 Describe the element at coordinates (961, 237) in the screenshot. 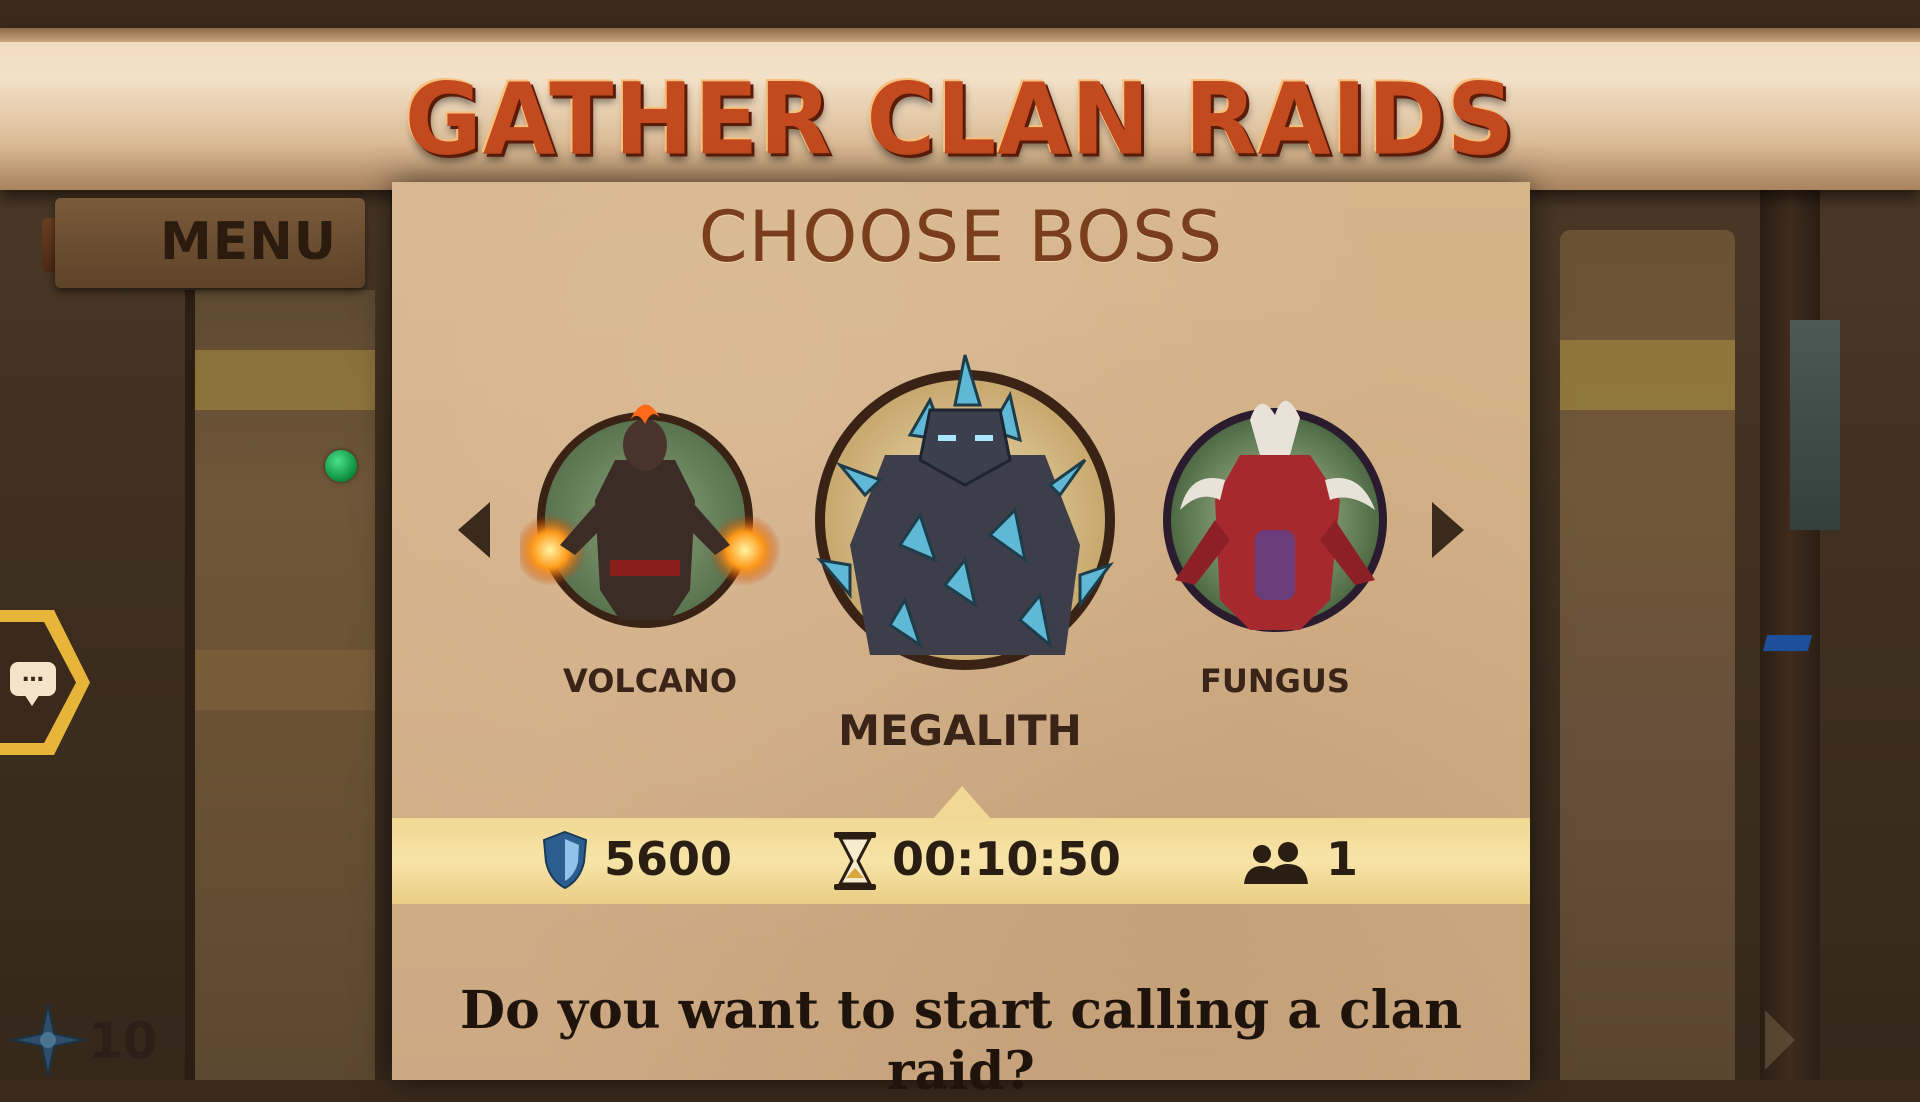

I see `panel-title: CHOOSE BOSS` at that location.